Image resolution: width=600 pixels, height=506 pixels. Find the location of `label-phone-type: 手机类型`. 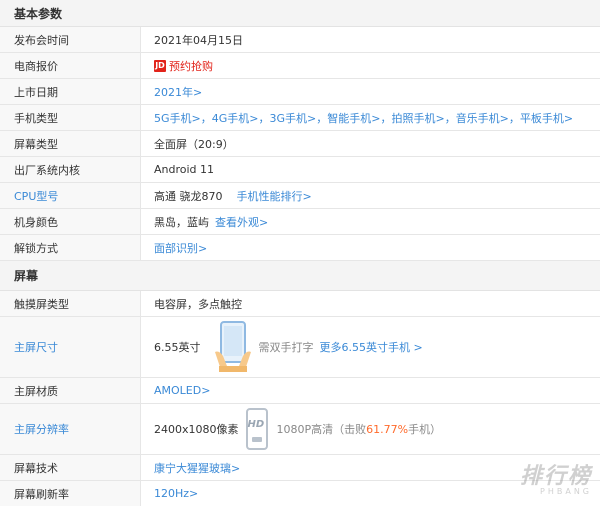

label-phone-type: 手机类型 is located at coordinates (70, 117).